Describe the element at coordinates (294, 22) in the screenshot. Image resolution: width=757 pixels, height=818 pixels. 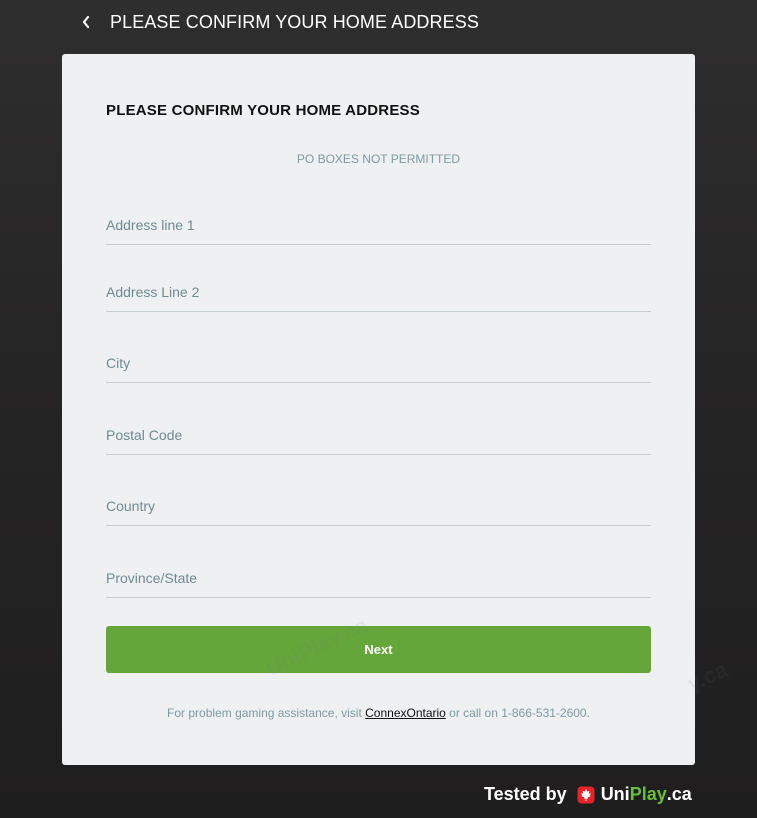
I see `page-title: PLEASE CONFIRM YOUR HOME ADDRESS` at that location.